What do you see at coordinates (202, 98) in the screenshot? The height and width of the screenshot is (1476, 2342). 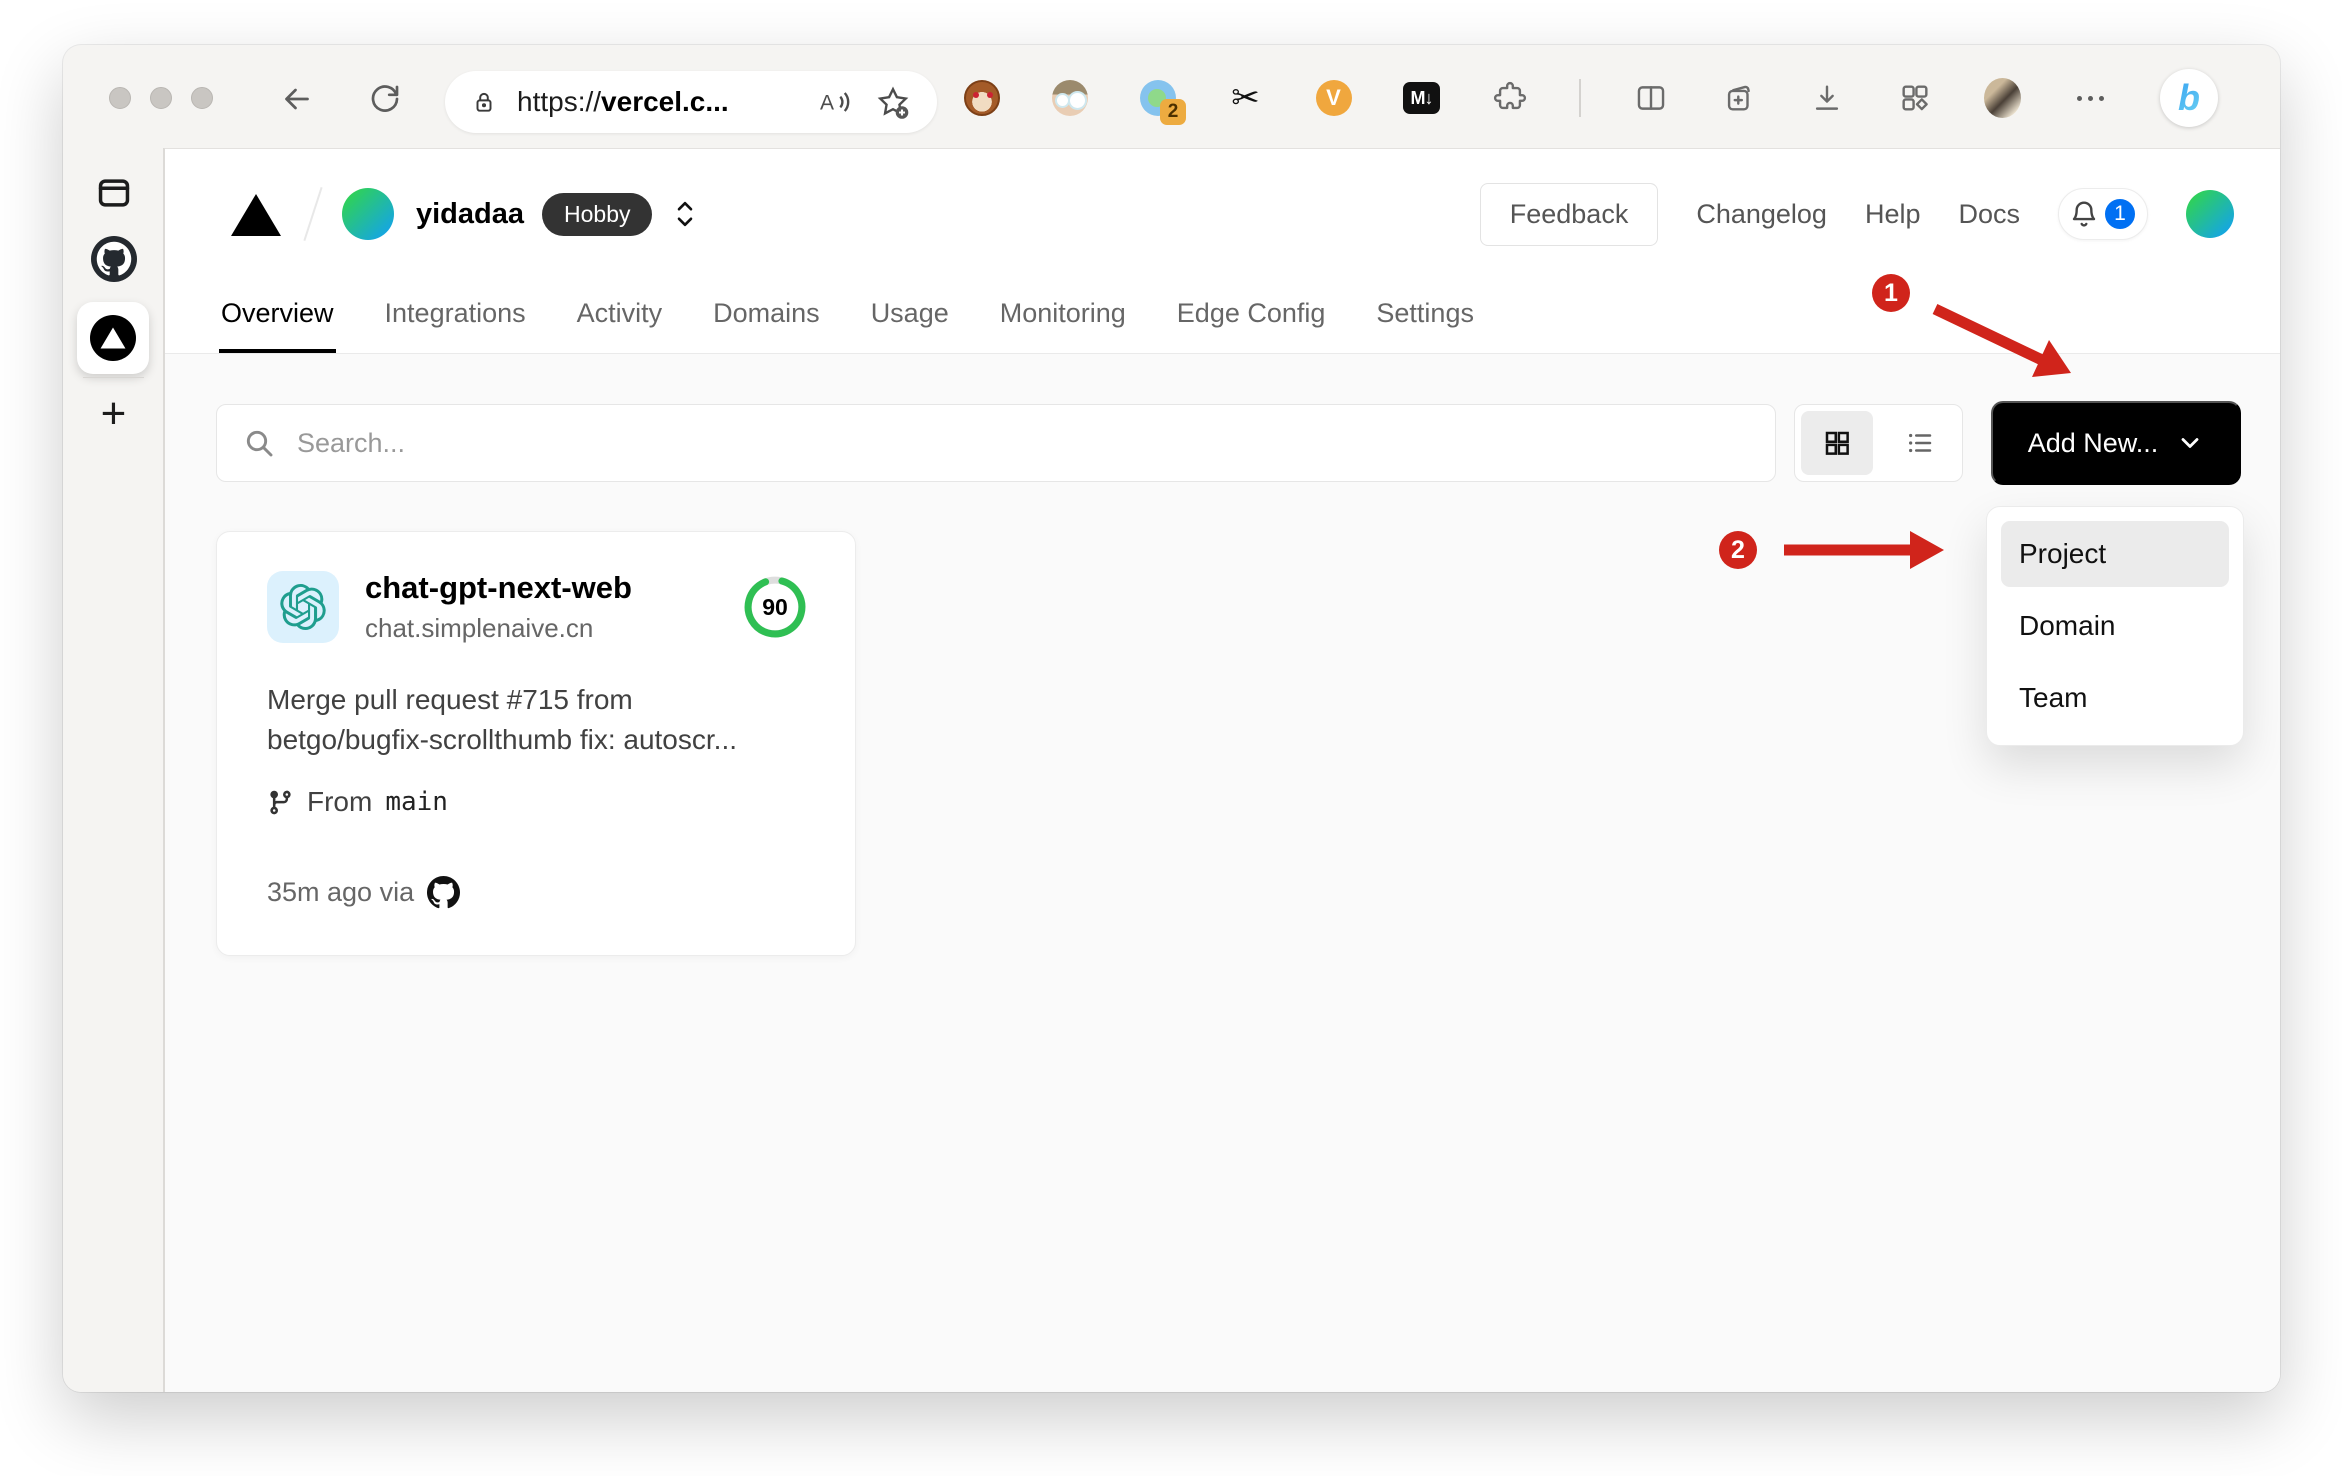 I see `zoom-button` at bounding box center [202, 98].